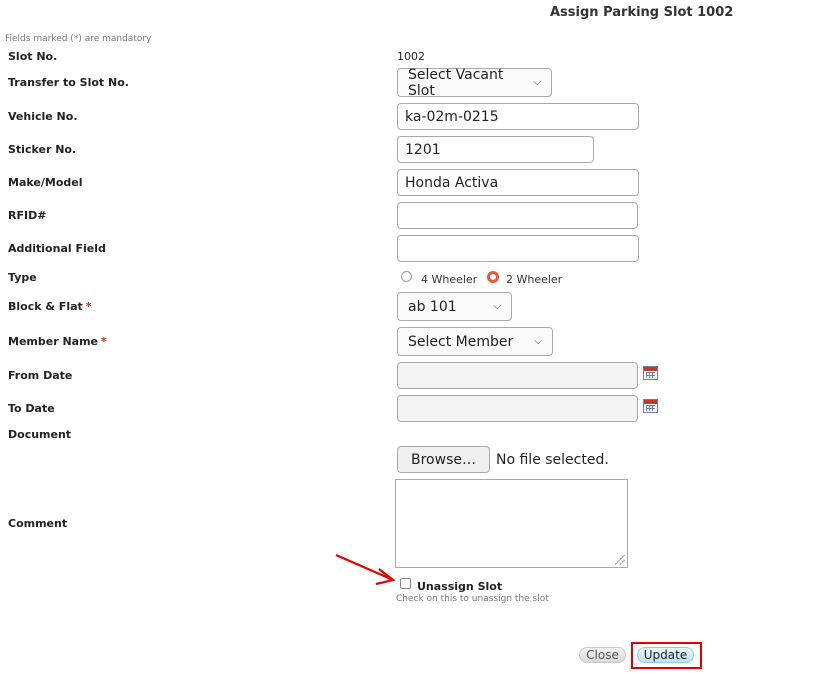 This screenshot has height=673, width=825. I want to click on transfer-slot-select: Select Vacant Slot ⌵, so click(474, 82).